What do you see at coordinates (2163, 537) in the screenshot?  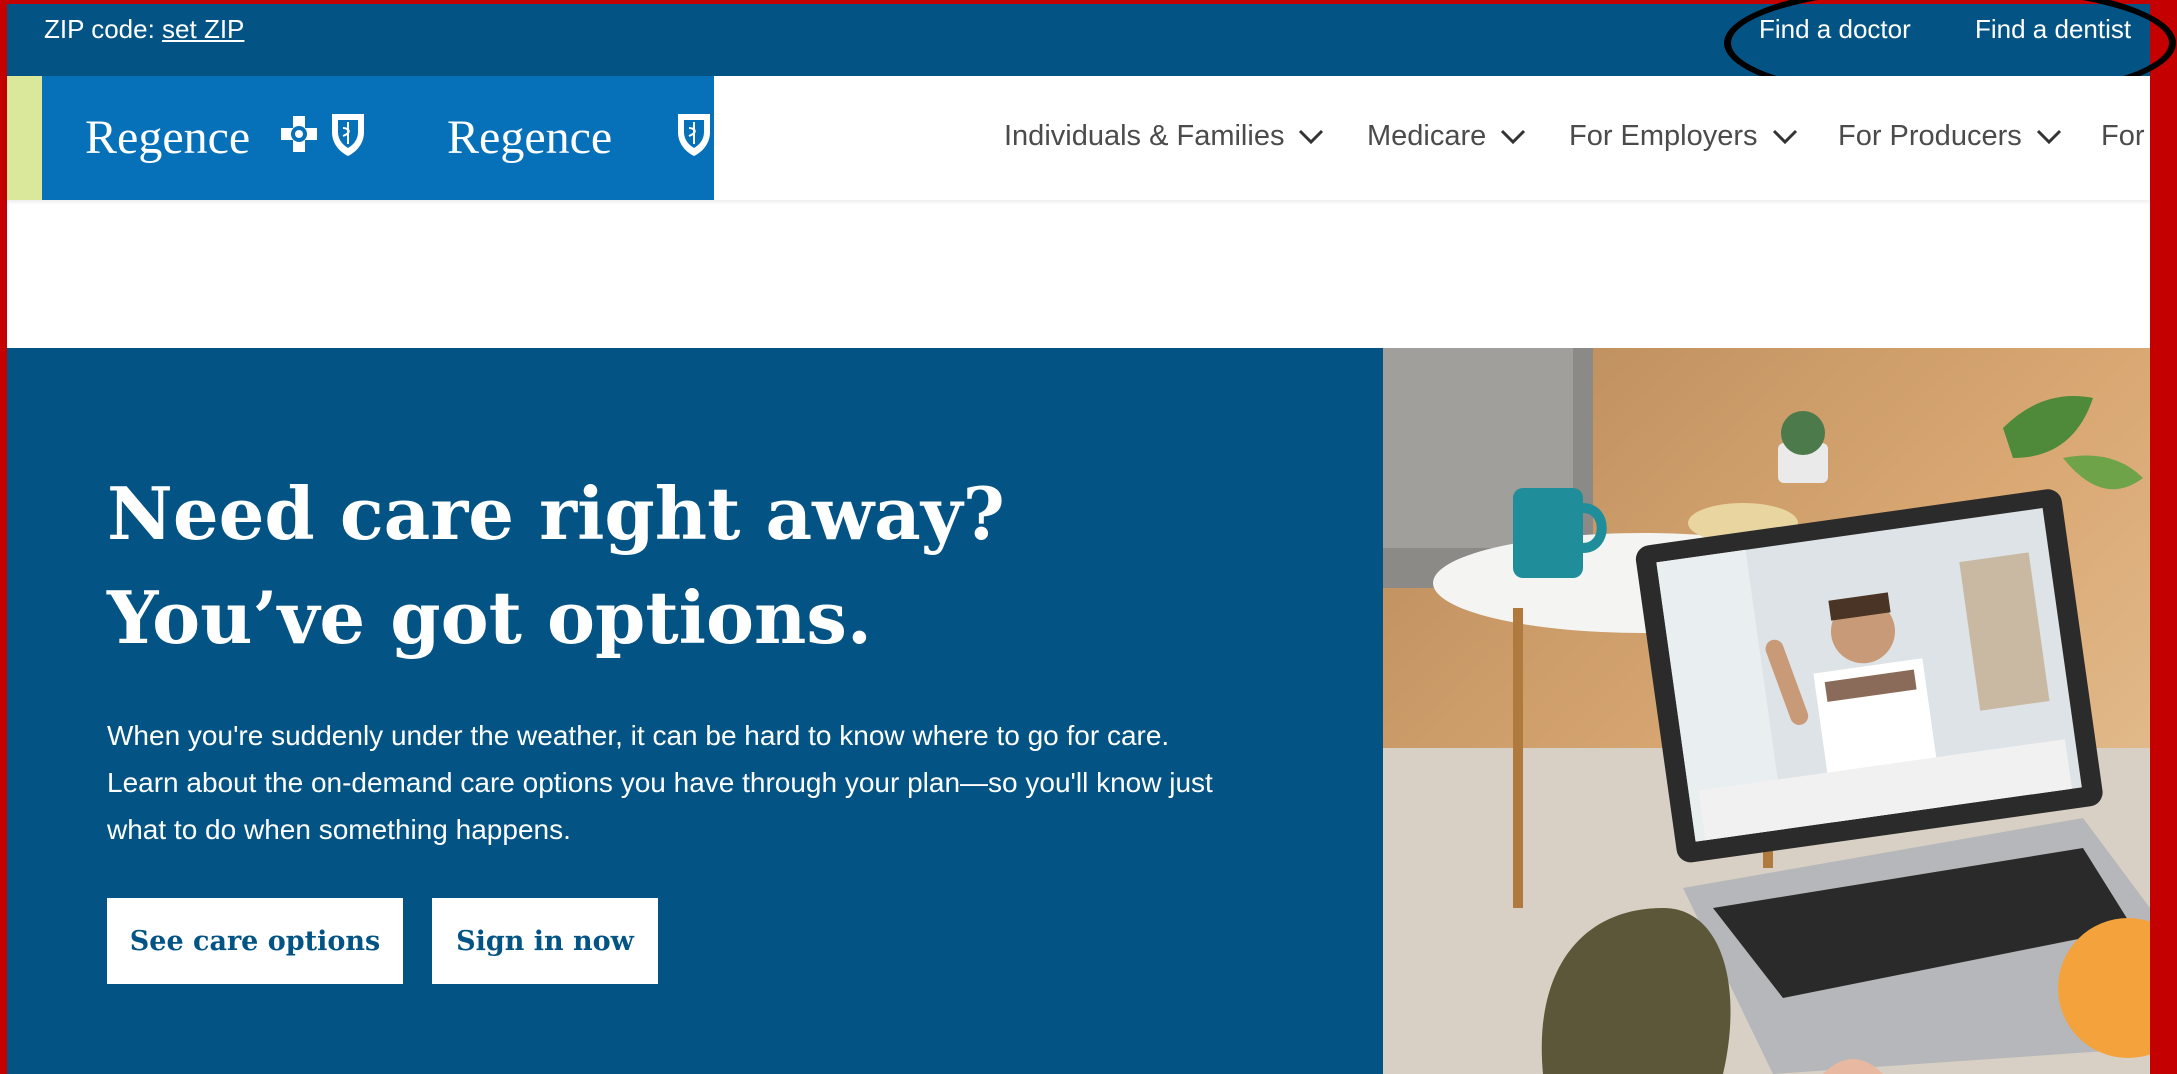 I see `annotation-frame-right` at bounding box center [2163, 537].